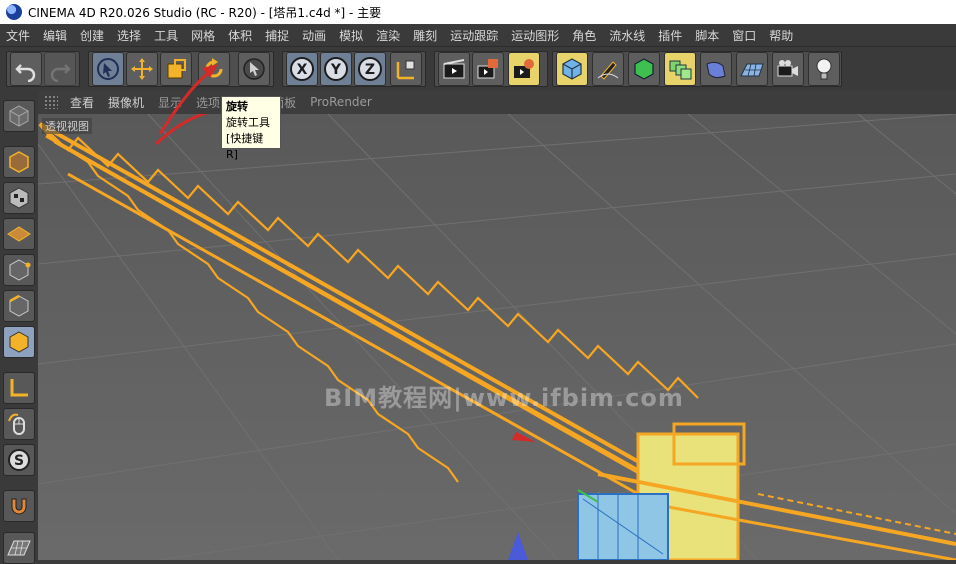 This screenshot has height=564, width=956. I want to click on tweak-mode-button, so click(19, 424).